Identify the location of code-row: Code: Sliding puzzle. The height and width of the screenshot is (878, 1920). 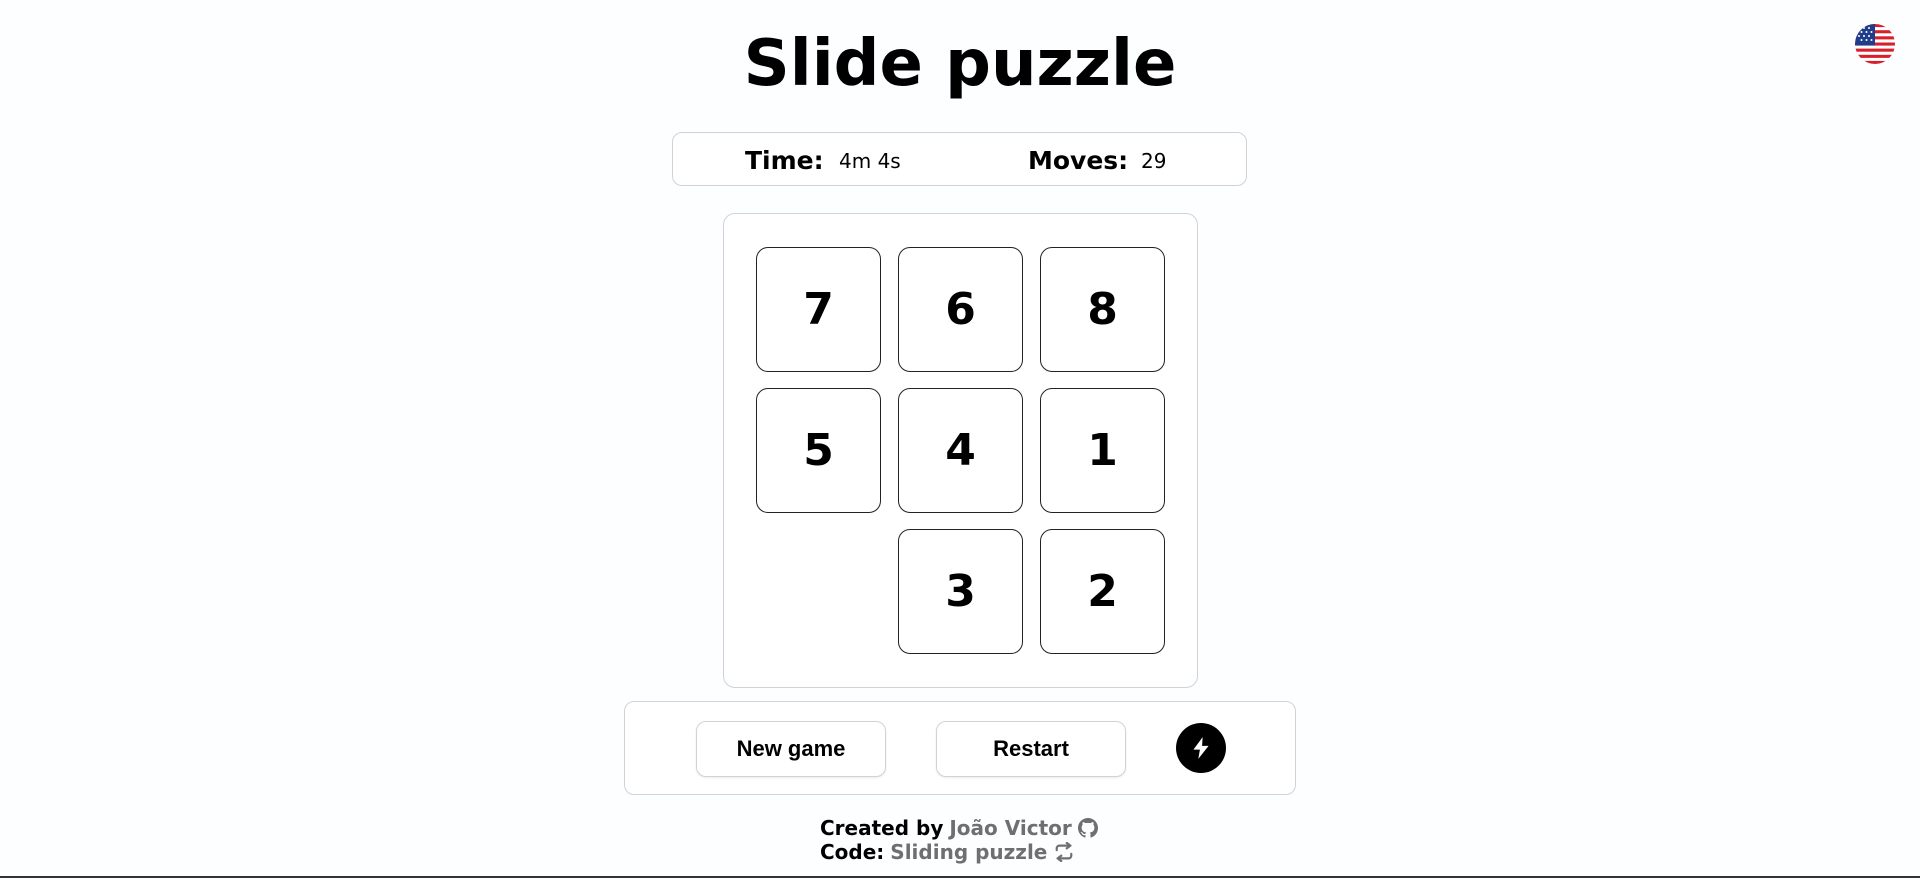
(959, 852).